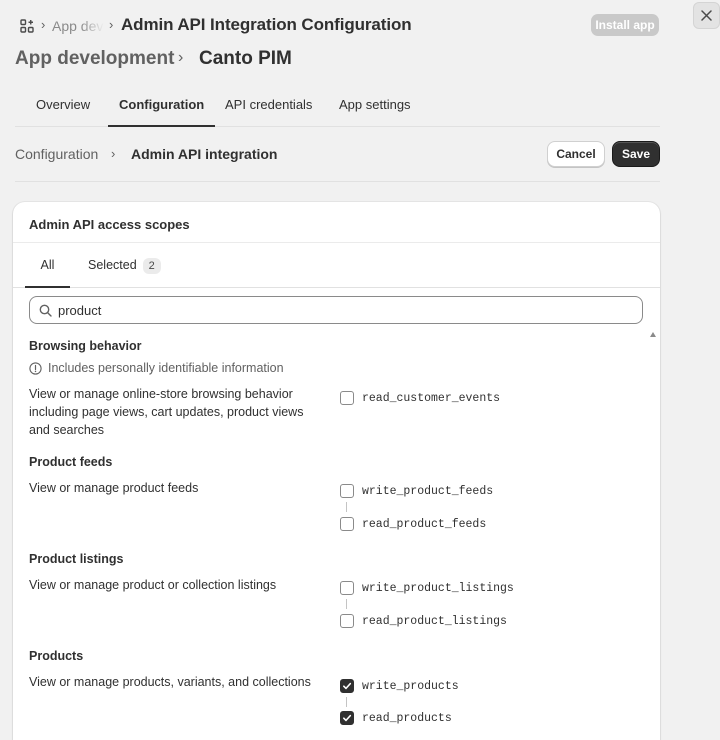 The width and height of the screenshot is (720, 740). I want to click on scope-name: write_product_listings, so click(438, 588).